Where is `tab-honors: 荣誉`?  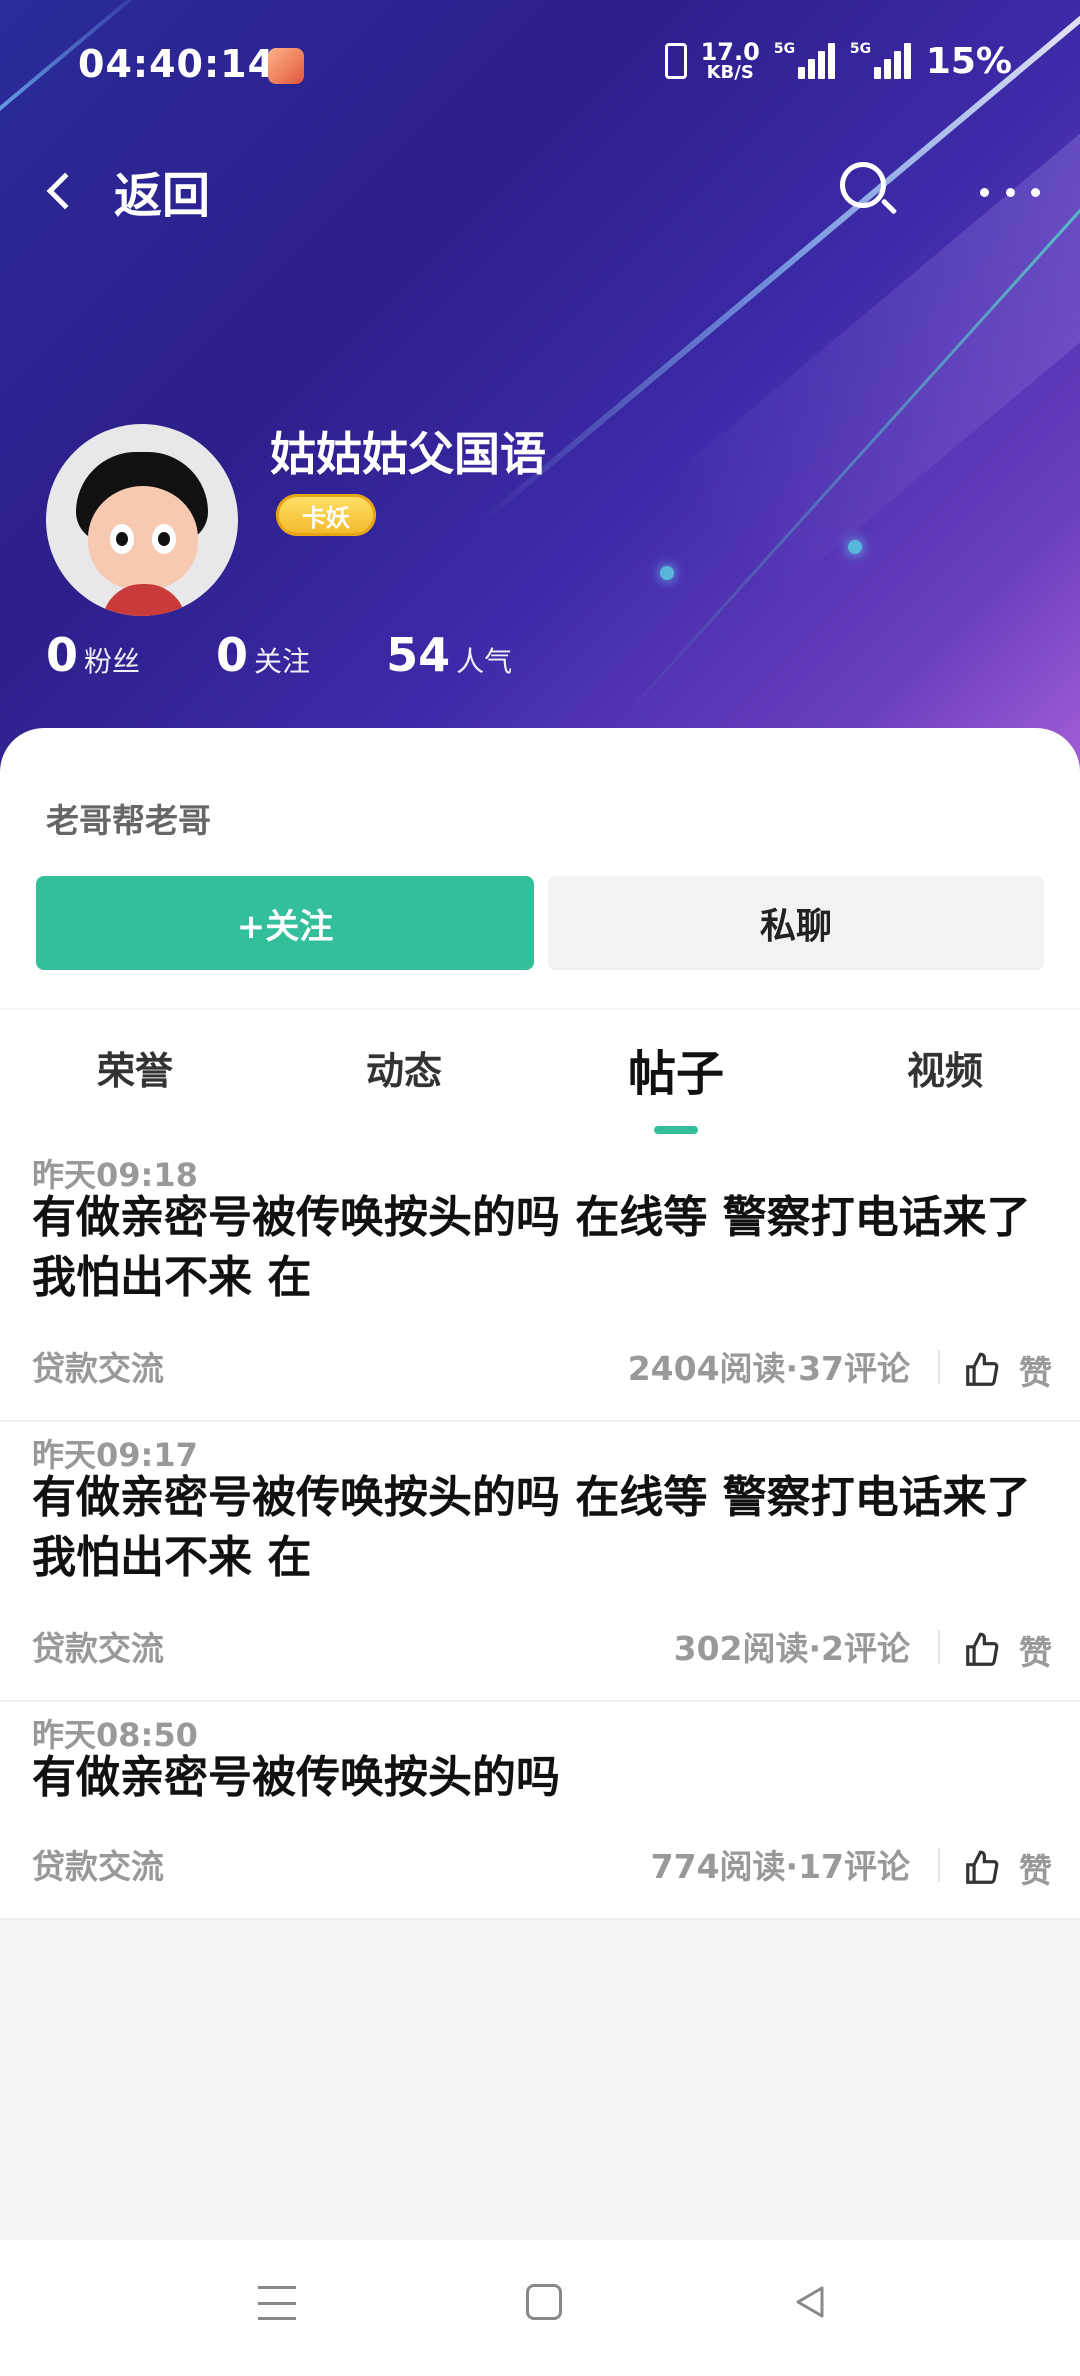
tab-honors: 荣誉 is located at coordinates (135, 1067).